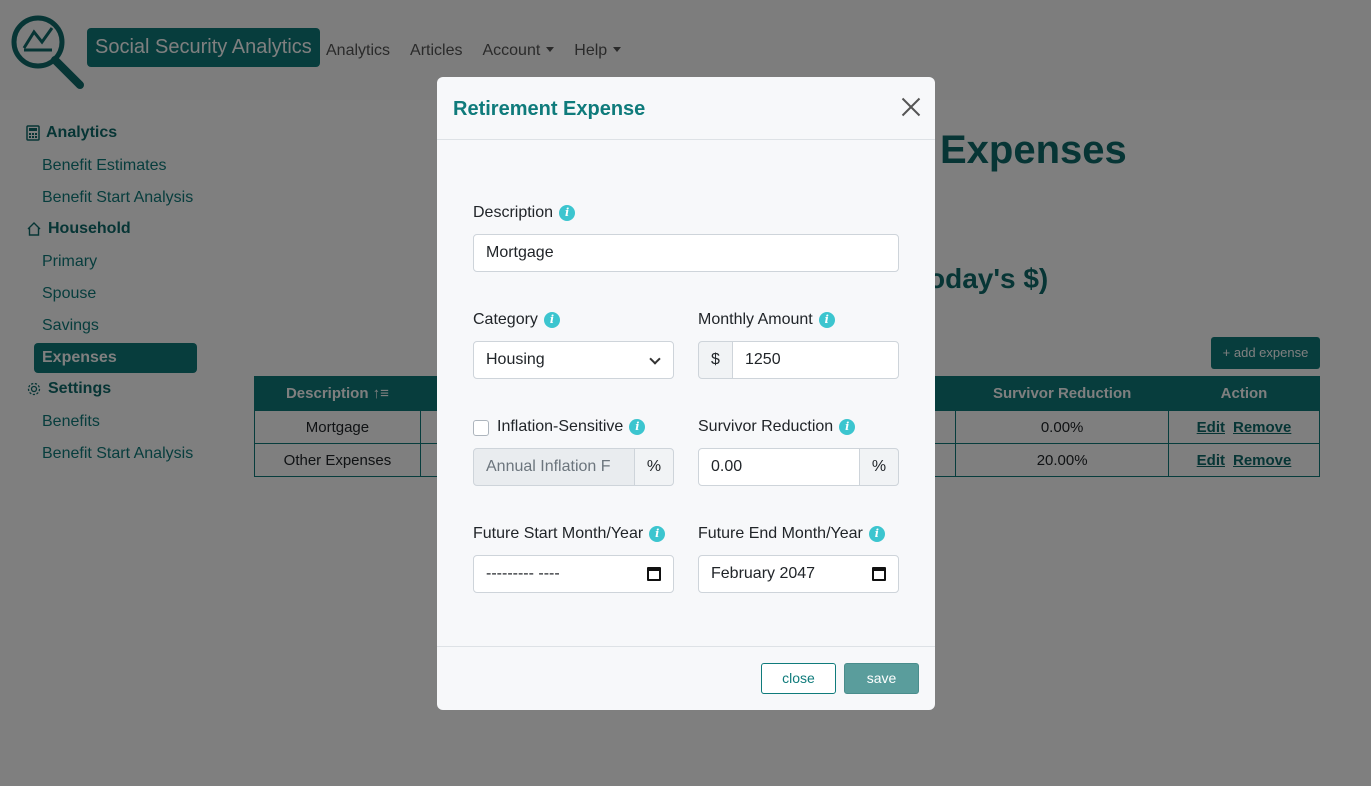 The image size is (1371, 786). I want to click on start-label-row: Future Start Month/Year i, so click(569, 534).